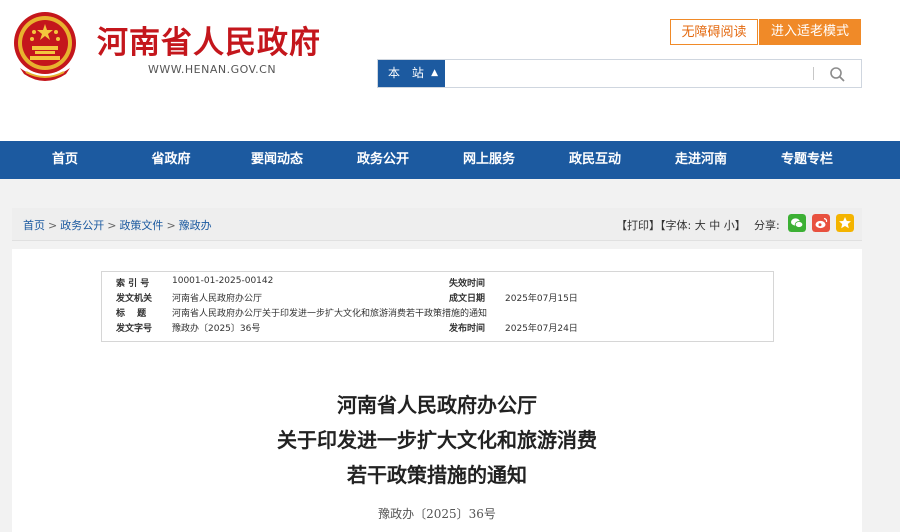 This screenshot has height=532, width=900. Describe the element at coordinates (714, 225) in the screenshot. I see `font-medium-button: 中` at that location.